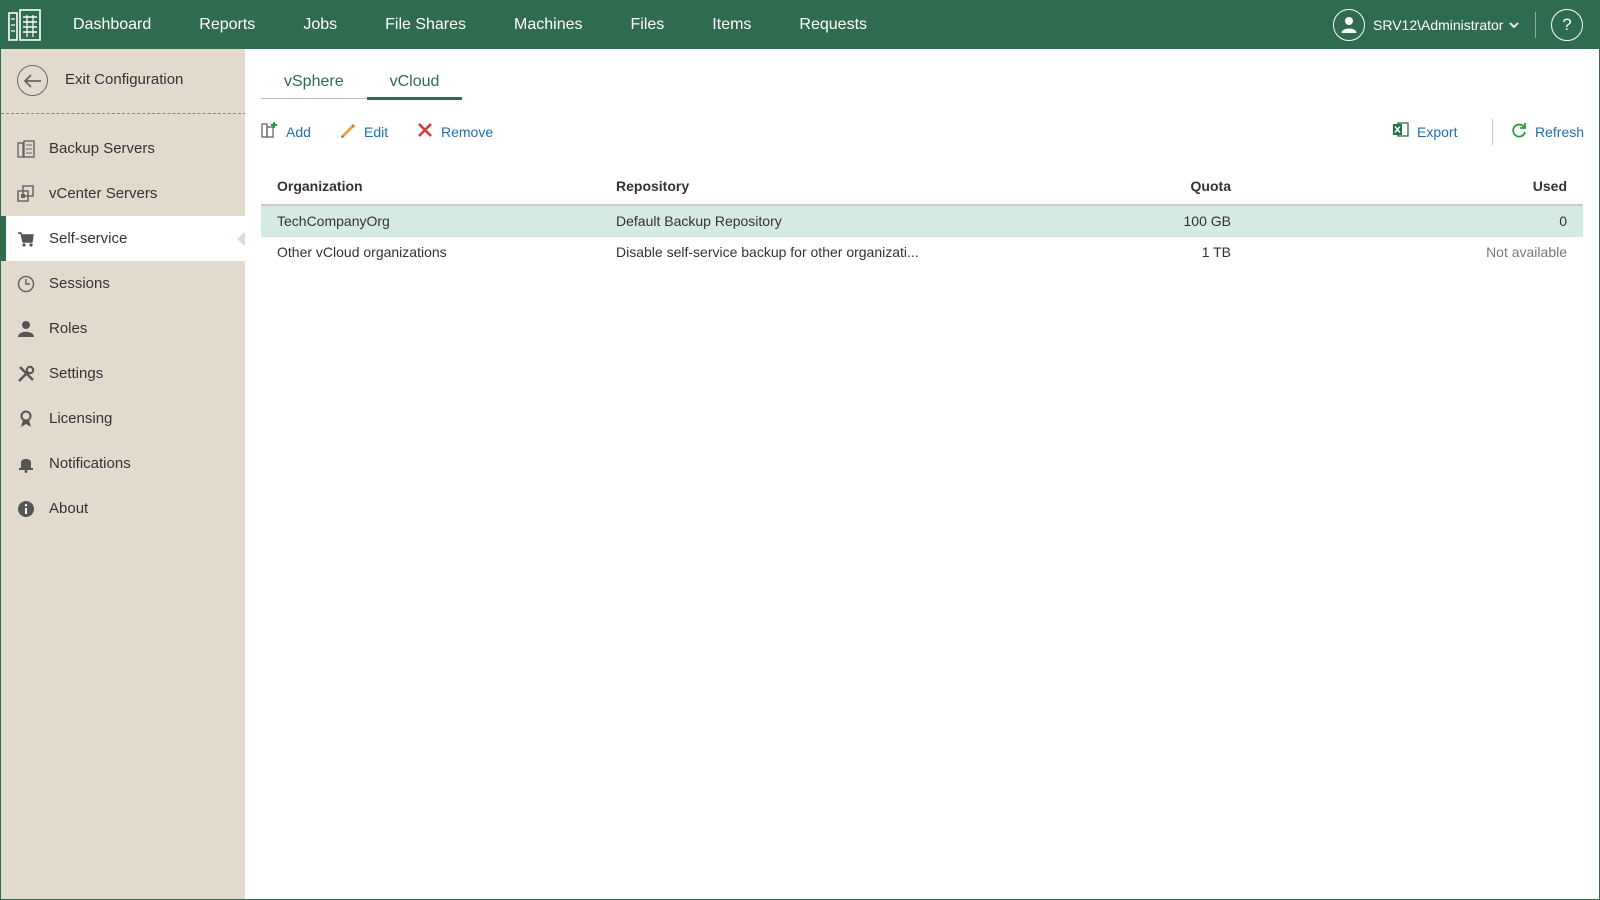 The width and height of the screenshot is (1600, 900). I want to click on sidebar-item-licensing: Licensing, so click(123, 418).